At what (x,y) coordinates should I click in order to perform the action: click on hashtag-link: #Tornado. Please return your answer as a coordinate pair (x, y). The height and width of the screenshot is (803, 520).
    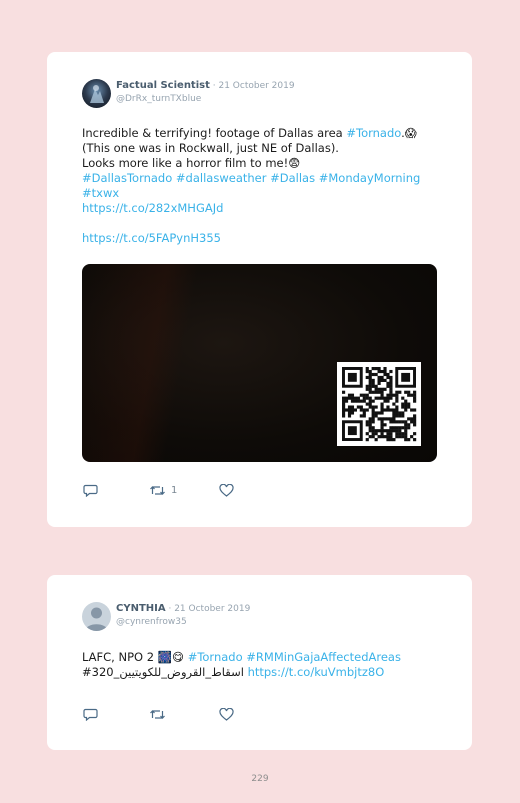
    Looking at the image, I should click on (373, 133).